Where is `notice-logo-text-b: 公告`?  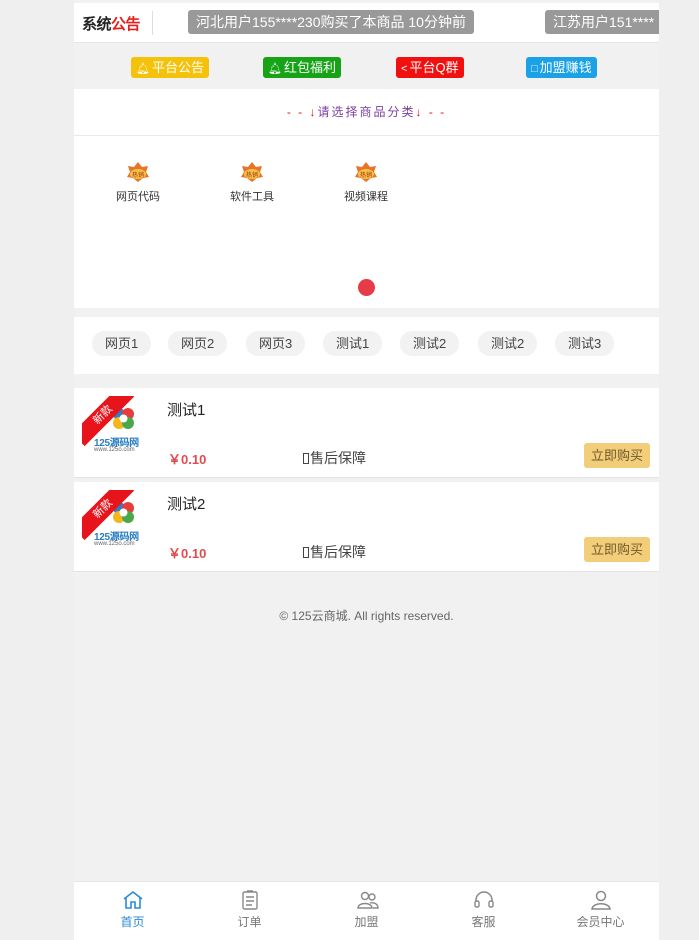
notice-logo-text-b: 公告 is located at coordinates (126, 24).